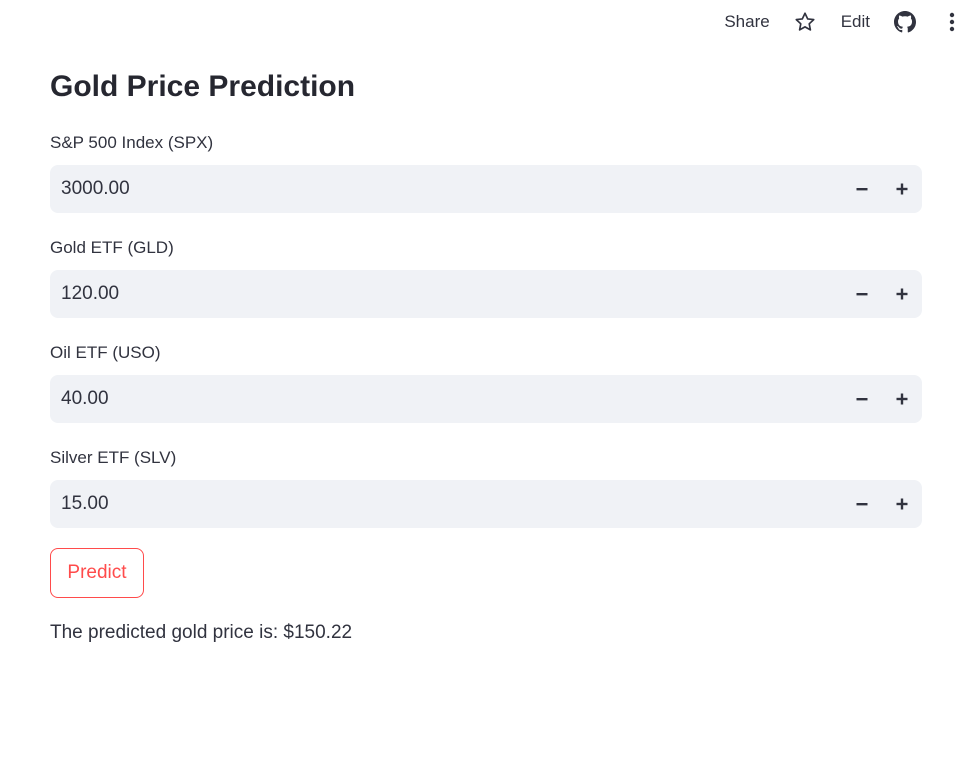 This screenshot has height=757, width=973. I want to click on uso-label: Oil ETF (USO), so click(105, 352).